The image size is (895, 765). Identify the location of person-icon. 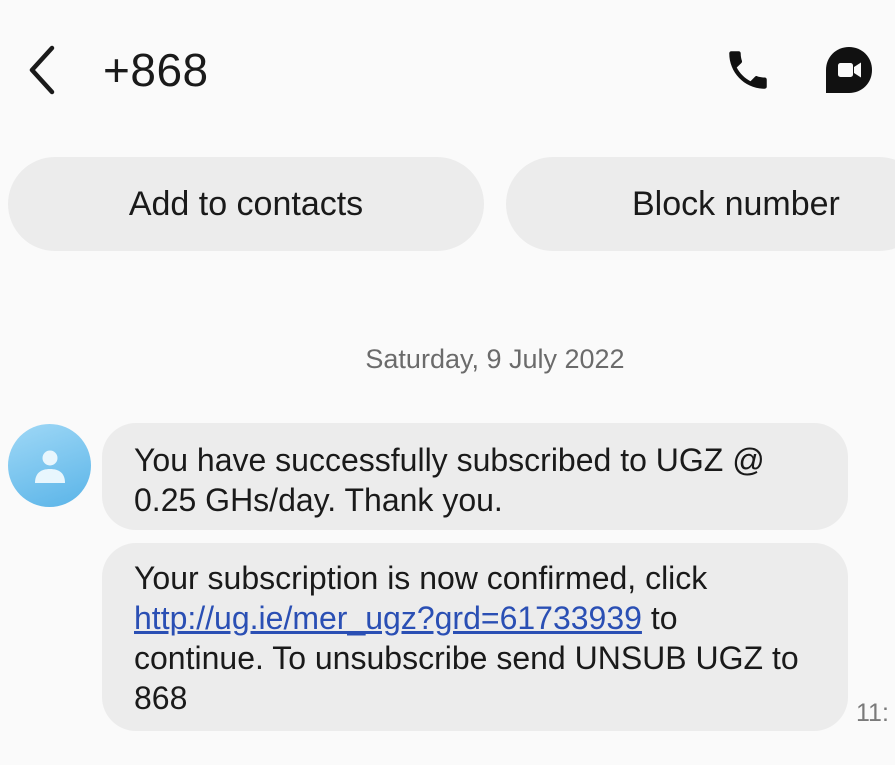
(49, 466).